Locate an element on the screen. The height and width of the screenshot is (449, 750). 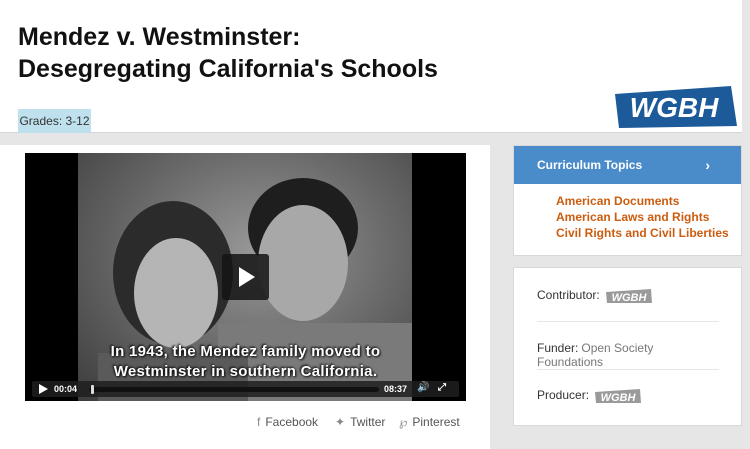
contributor-logo-text: WGBH is located at coordinates (630, 298).